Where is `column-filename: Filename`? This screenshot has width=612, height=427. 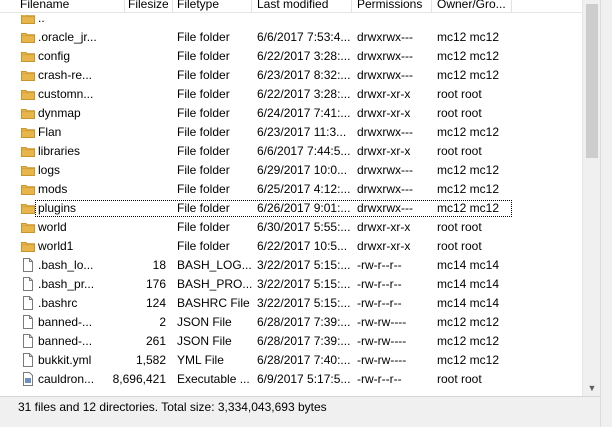
column-filename: Filename is located at coordinates (56, 6).